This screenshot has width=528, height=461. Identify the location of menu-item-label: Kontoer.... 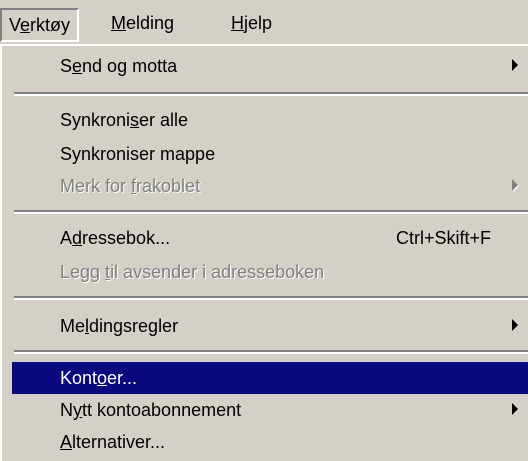
(99, 378).